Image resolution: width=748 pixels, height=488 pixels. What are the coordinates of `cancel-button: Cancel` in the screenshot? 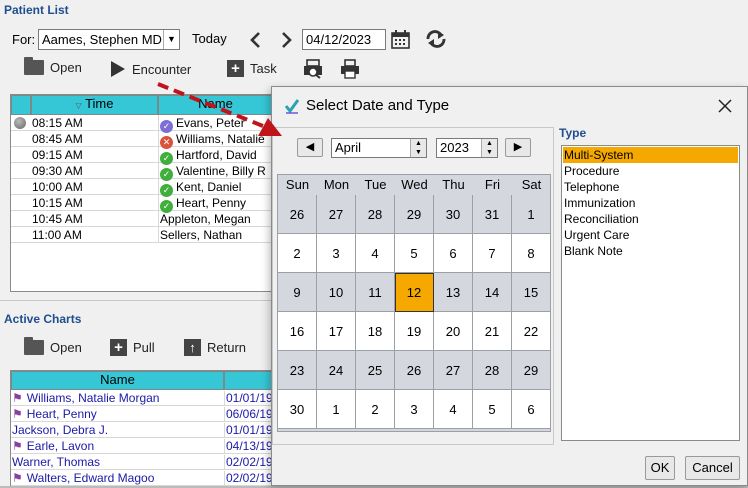 It's located at (712, 468).